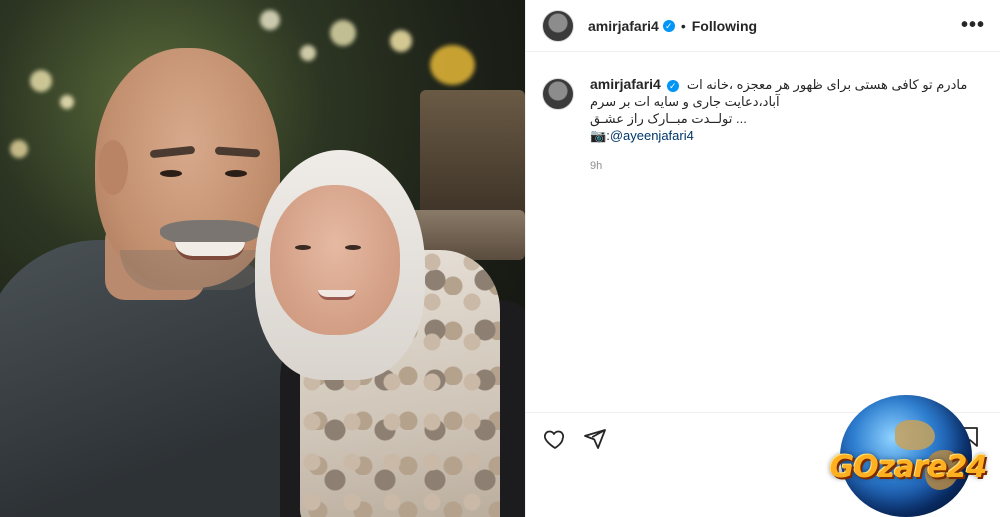 This screenshot has width=1000, height=517. Describe the element at coordinates (113, 167) in the screenshot. I see `man-ear` at that location.